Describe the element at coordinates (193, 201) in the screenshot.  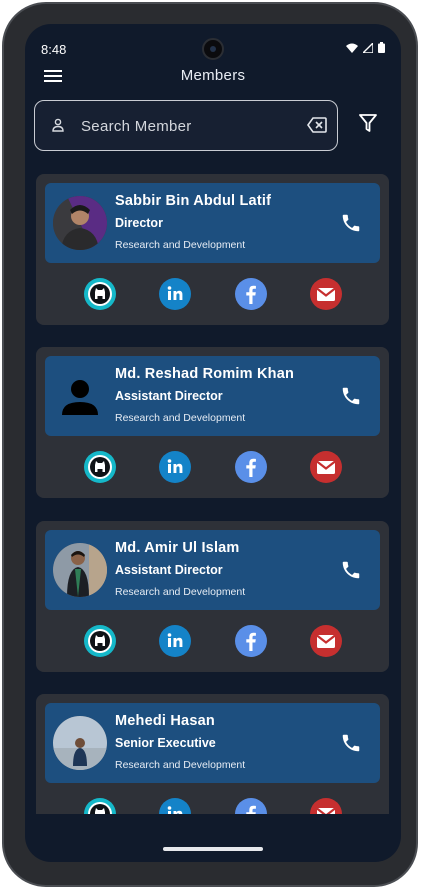
I see `member-name: Sabbir Bin Abdul Latif` at that location.